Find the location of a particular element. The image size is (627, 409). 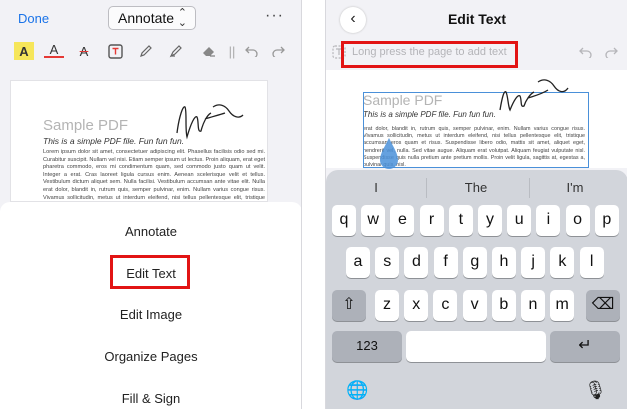

key-u: u is located at coordinates (519, 220).